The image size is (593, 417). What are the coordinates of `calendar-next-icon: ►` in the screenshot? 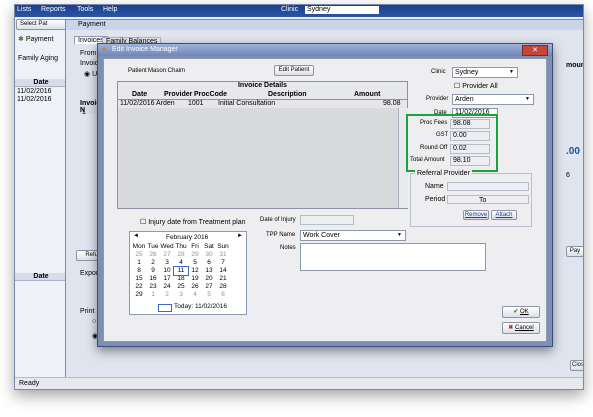 It's located at (240, 236).